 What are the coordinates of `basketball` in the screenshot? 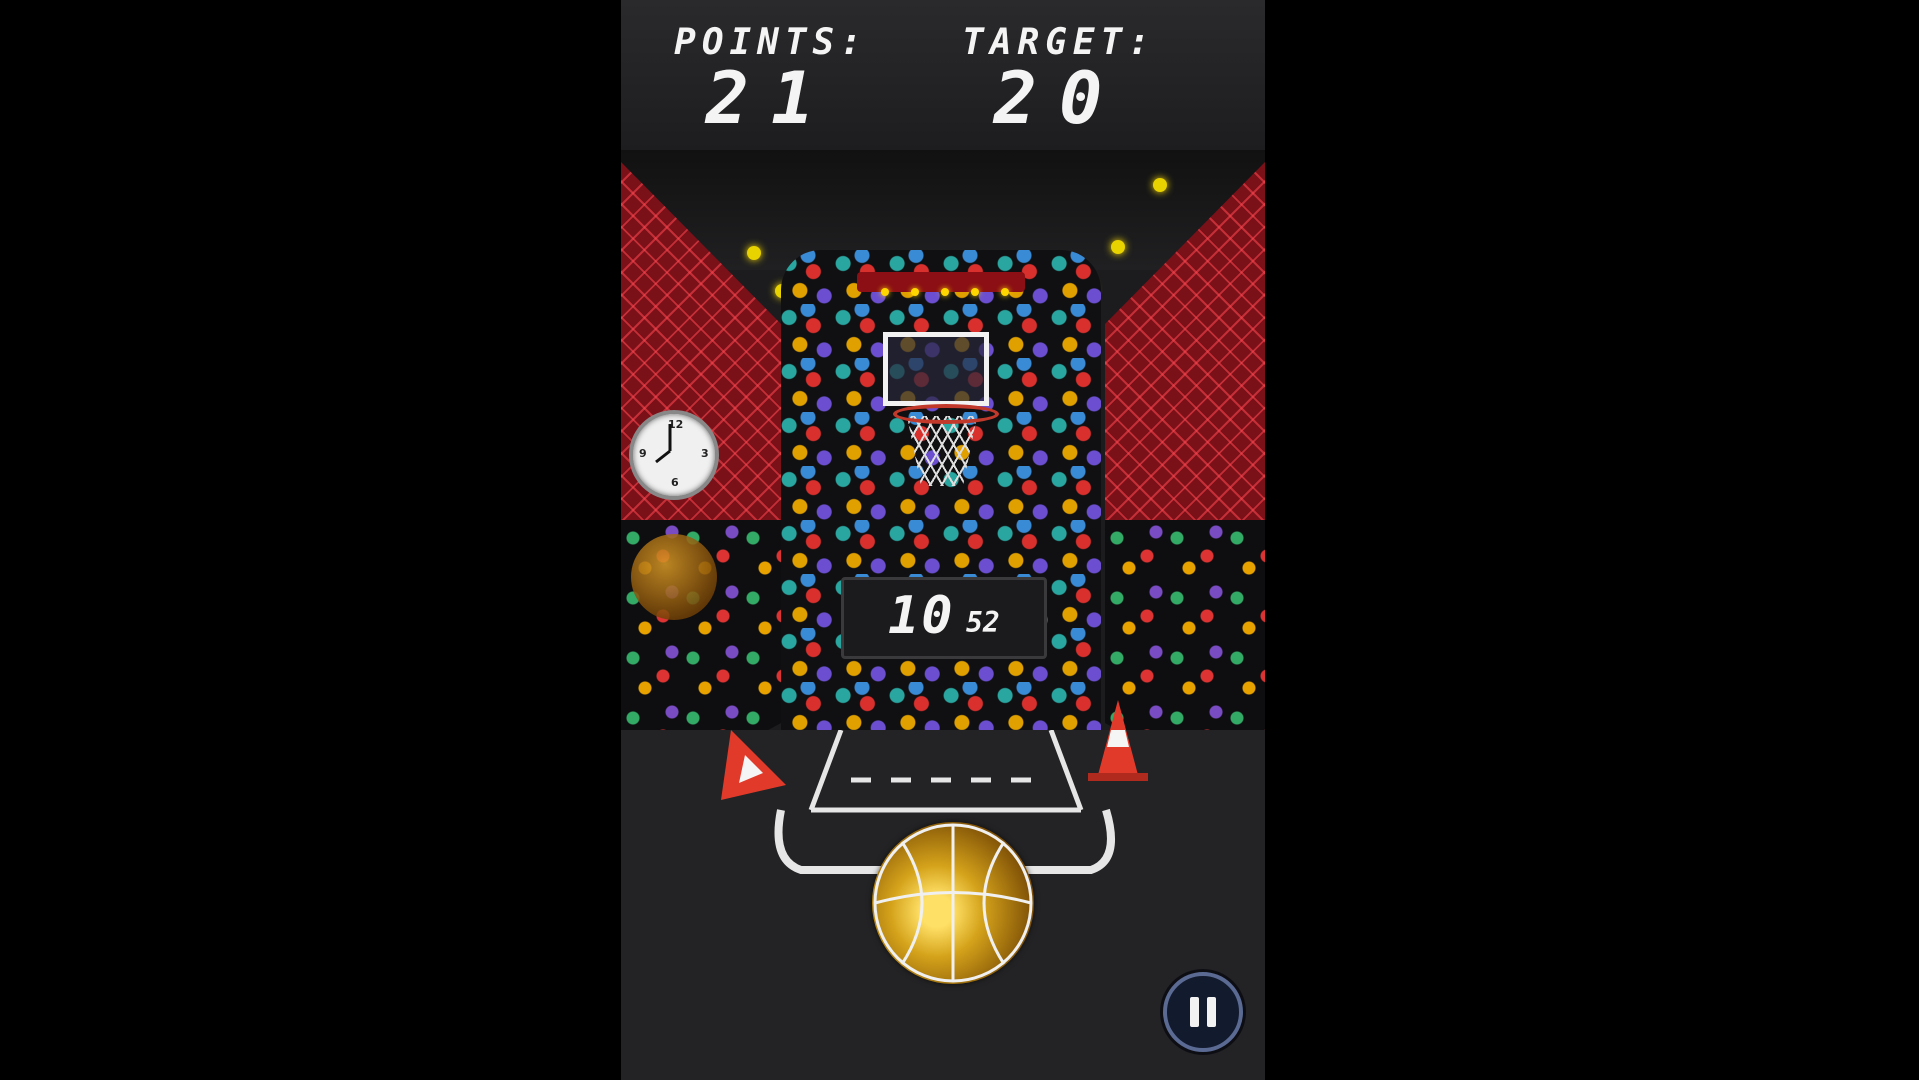 It's located at (953, 903).